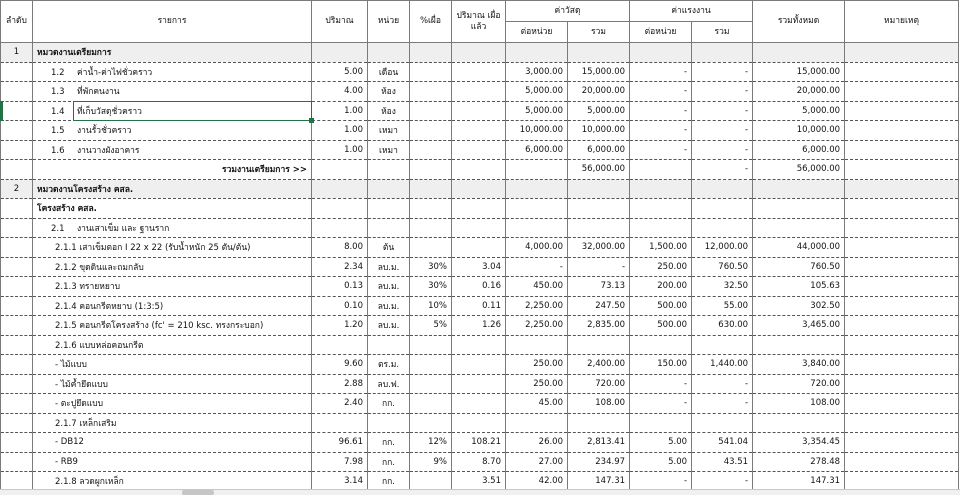 The height and width of the screenshot is (495, 960). Describe the element at coordinates (172, 345) in the screenshot. I see `cell-item: 2.1.6 แบบหล่อคอนกรีต` at that location.